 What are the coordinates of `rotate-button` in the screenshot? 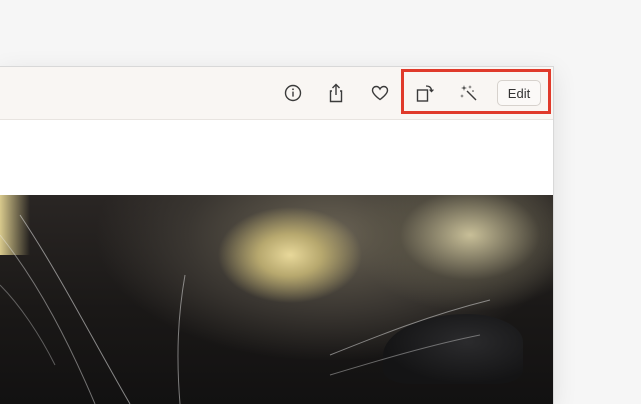 It's located at (425, 93).